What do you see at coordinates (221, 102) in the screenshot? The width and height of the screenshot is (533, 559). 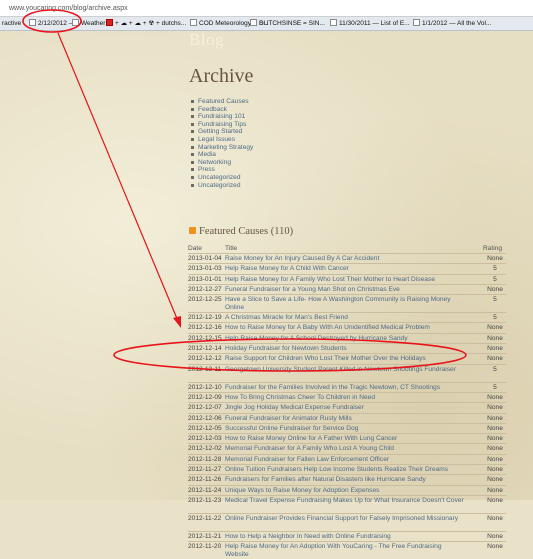 I see `category-link: Featured Causes` at bounding box center [221, 102].